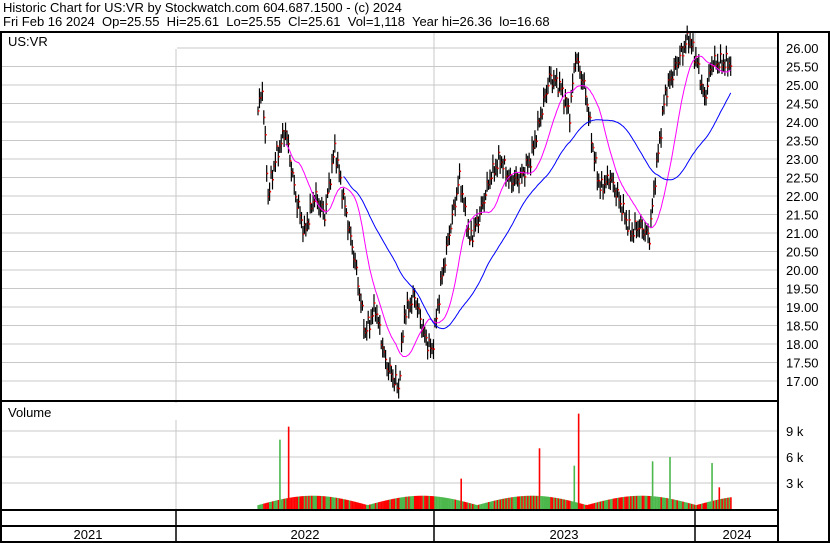 The image size is (830, 543). I want to click on price-tick-label: 24.00, so click(802, 122).